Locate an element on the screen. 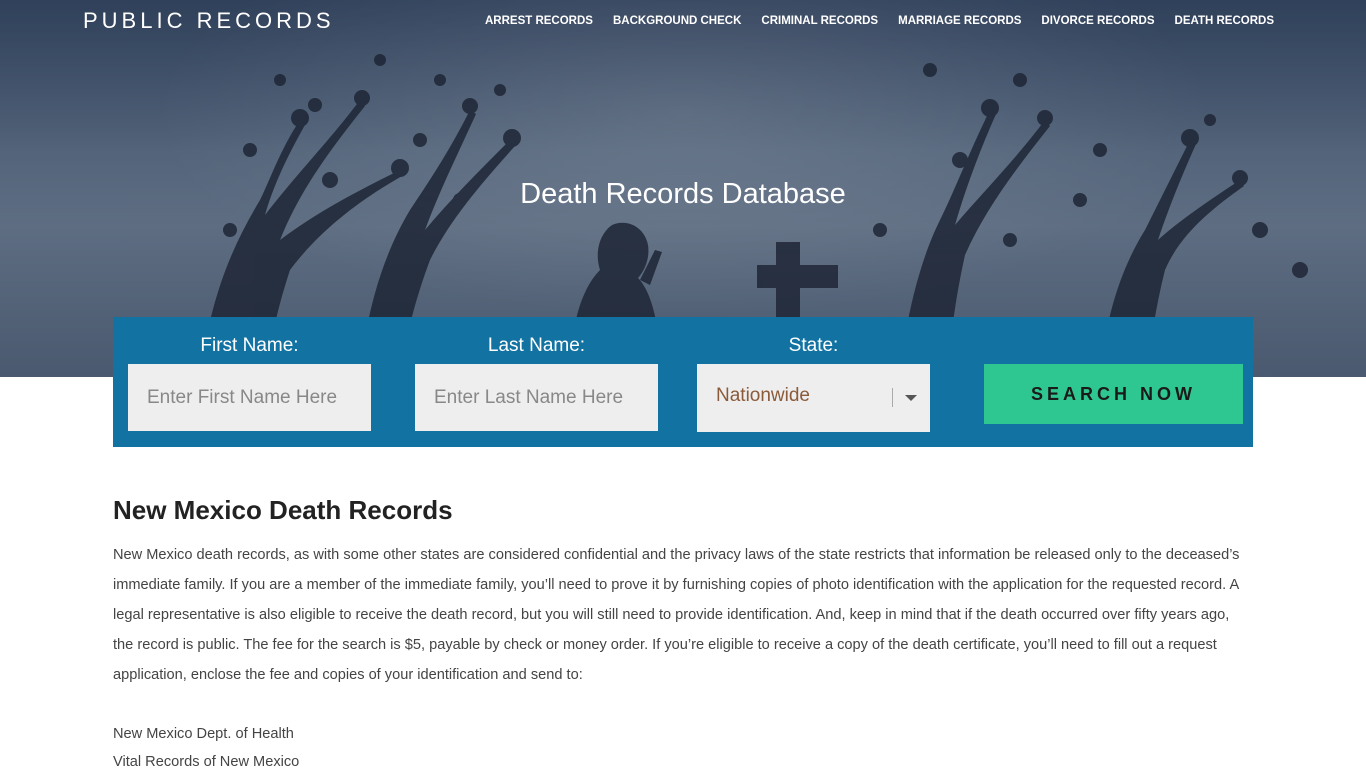 This screenshot has width=1366, height=776. nav-item-divorce-records: DIVORCE RECORDS is located at coordinates (1097, 21).